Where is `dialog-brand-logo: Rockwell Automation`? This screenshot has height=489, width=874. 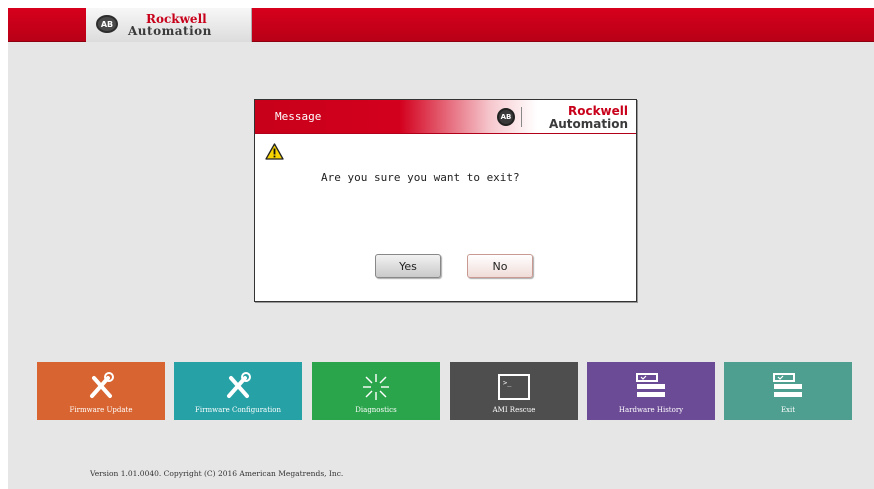
dialog-brand-logo: Rockwell Automation is located at coordinates (588, 118).